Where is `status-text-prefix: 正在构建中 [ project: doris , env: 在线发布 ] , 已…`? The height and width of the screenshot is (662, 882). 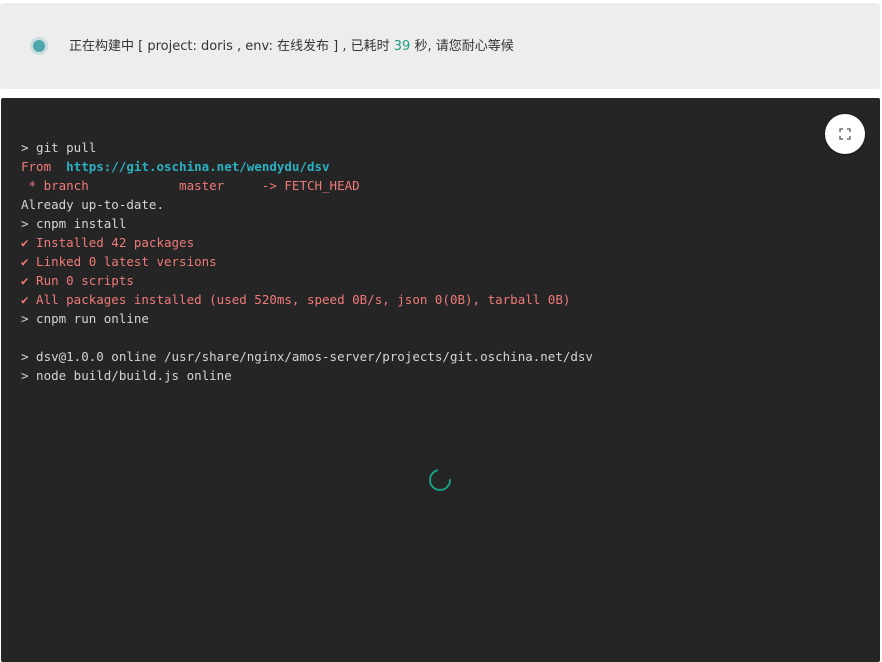
status-text-prefix: 正在构建中 [ project: doris , env: 在线发布 ] , 已… is located at coordinates (231, 46).